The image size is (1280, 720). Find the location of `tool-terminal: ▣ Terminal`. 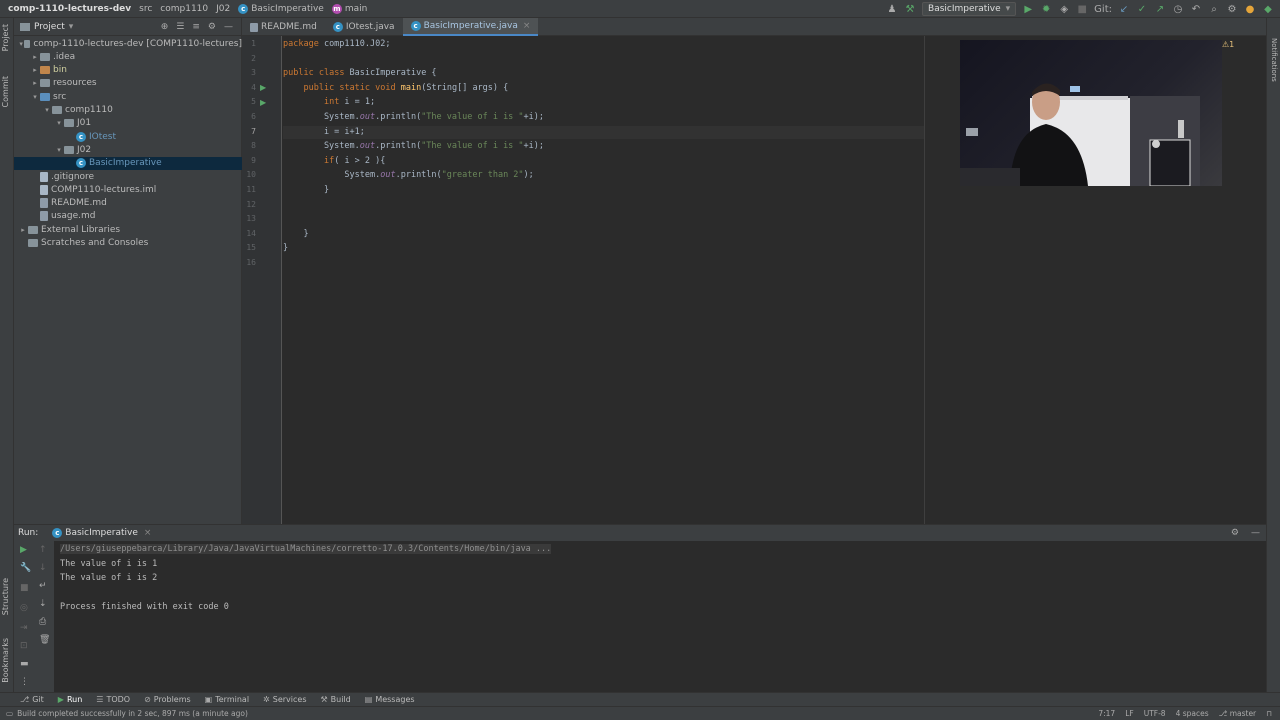

tool-terminal: ▣ Terminal is located at coordinates (227, 699).